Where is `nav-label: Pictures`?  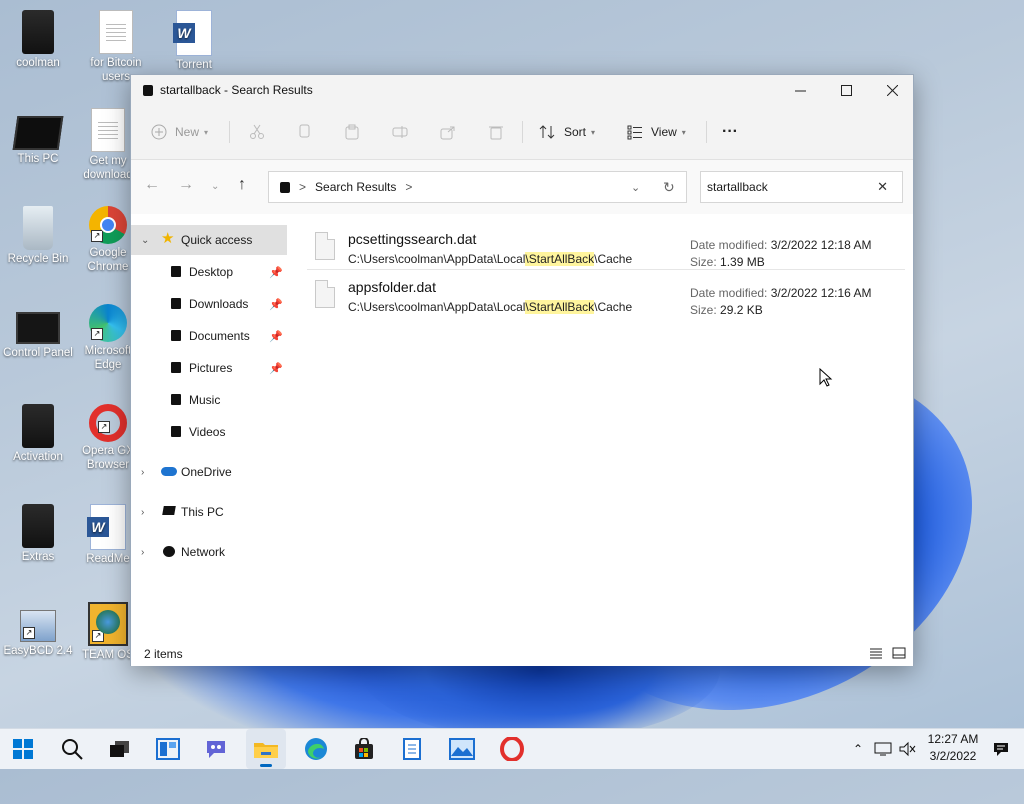 nav-label: Pictures is located at coordinates (211, 368).